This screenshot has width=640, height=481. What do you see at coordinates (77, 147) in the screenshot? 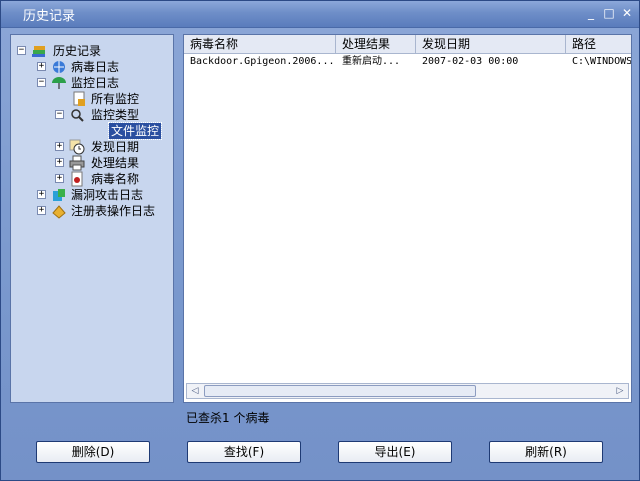
I see `clock-icon` at bounding box center [77, 147].